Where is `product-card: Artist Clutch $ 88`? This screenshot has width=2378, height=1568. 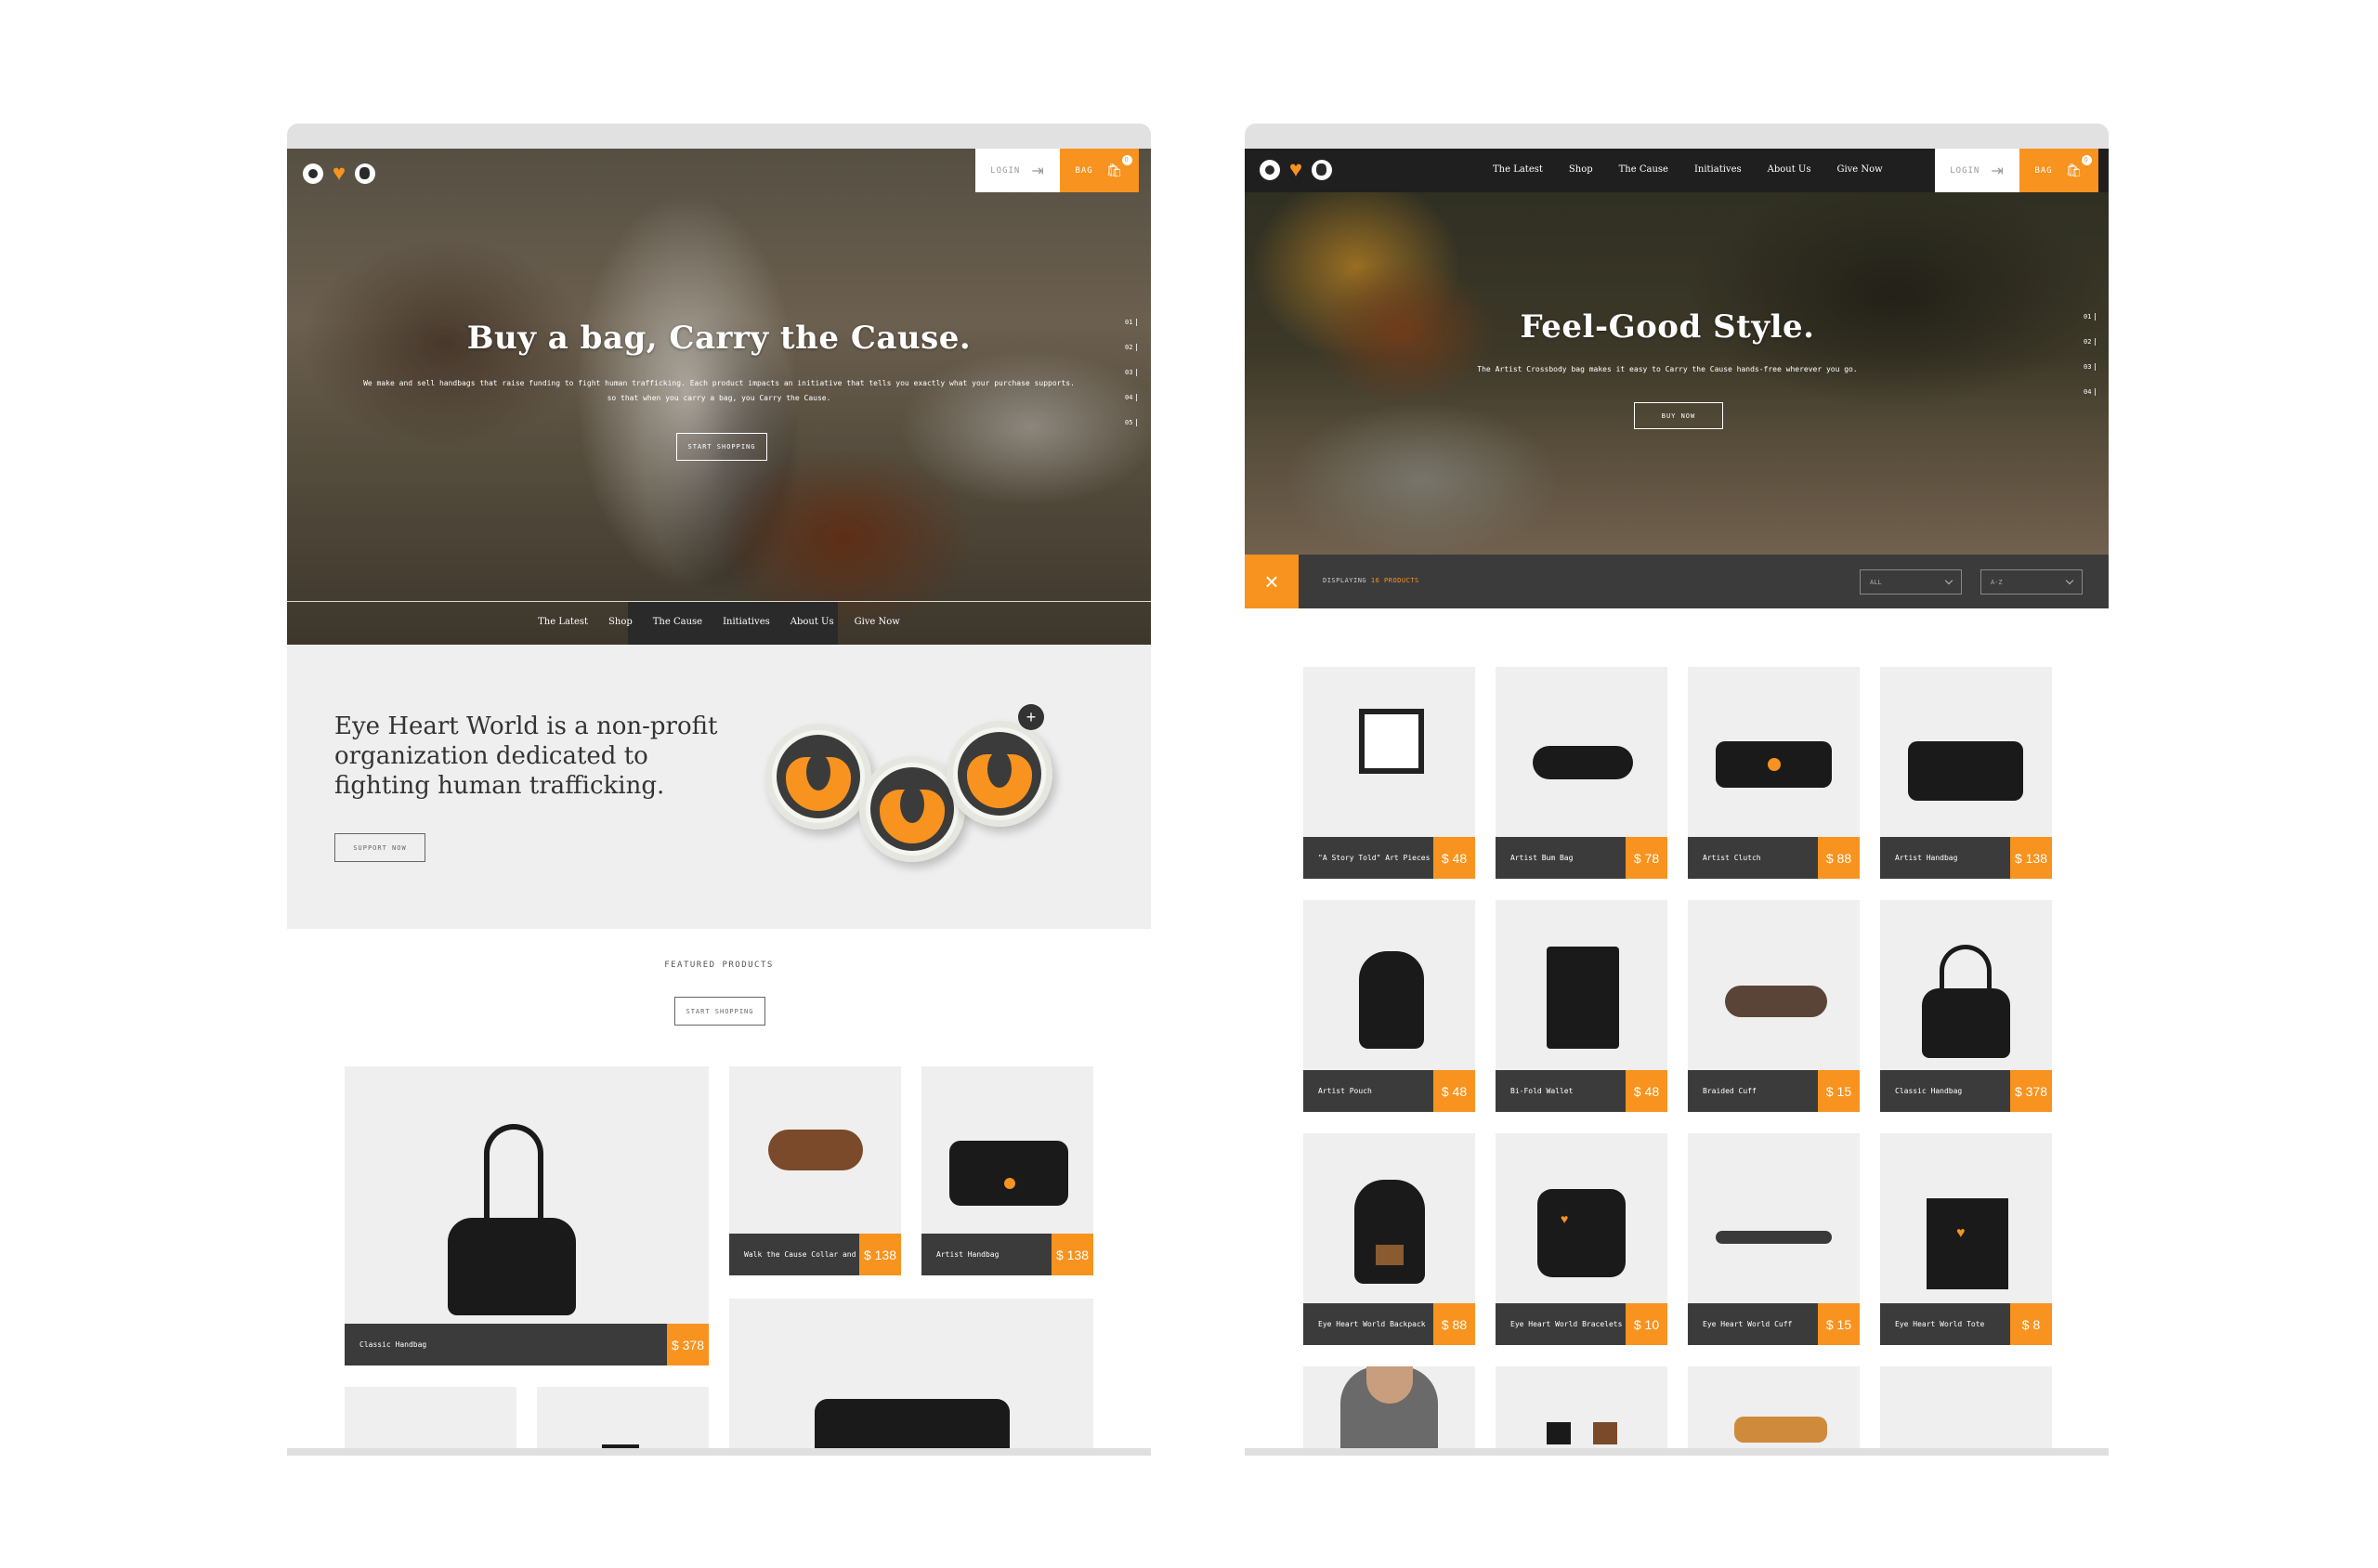 product-card: Artist Clutch $ 88 is located at coordinates (1774, 773).